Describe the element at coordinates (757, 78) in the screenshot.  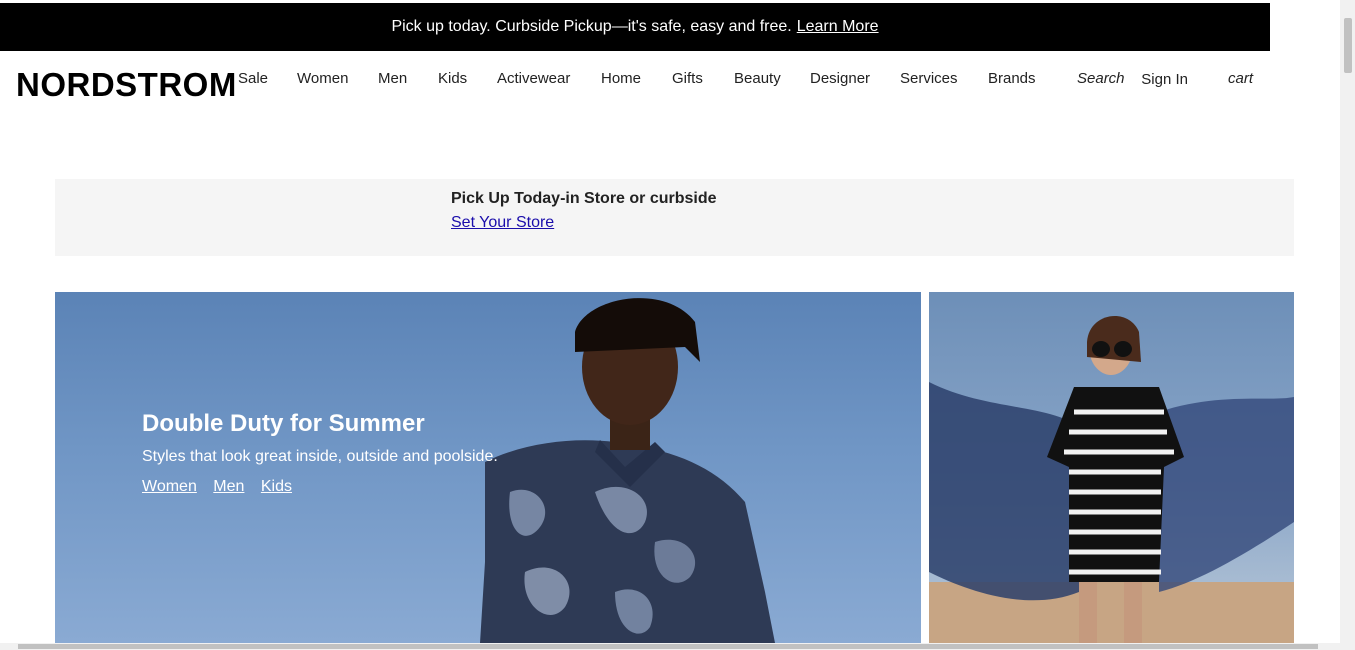
I see `nav-beauty: Beauty` at that location.